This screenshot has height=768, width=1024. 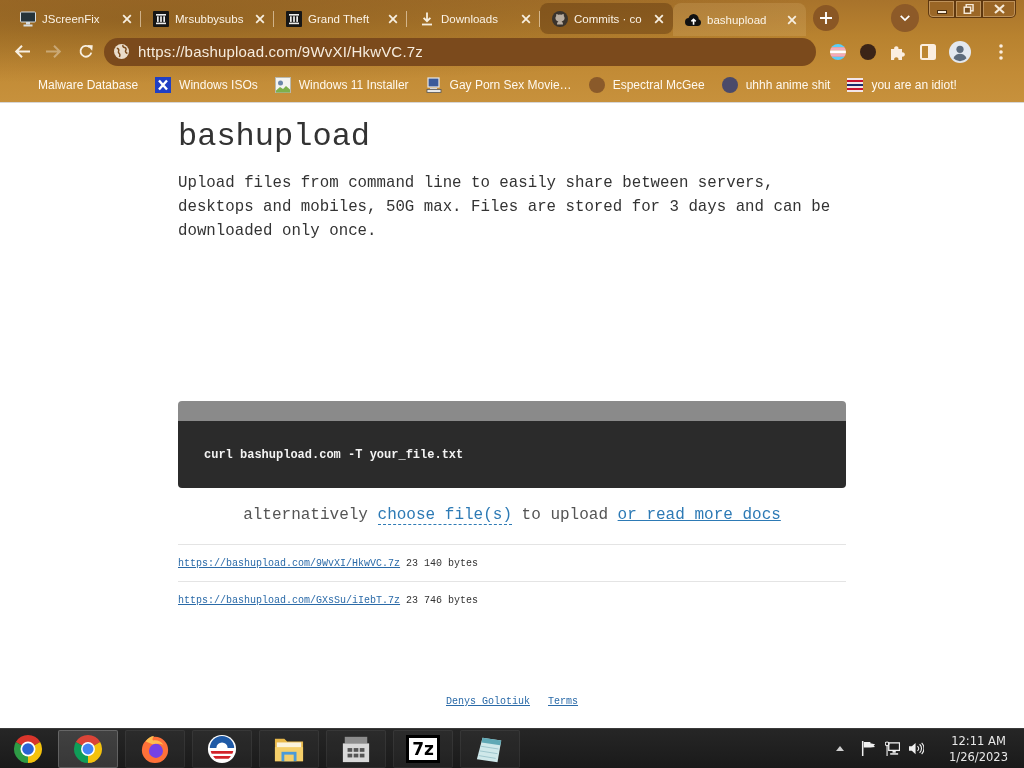 I want to click on download-icon, so click(x=427, y=18).